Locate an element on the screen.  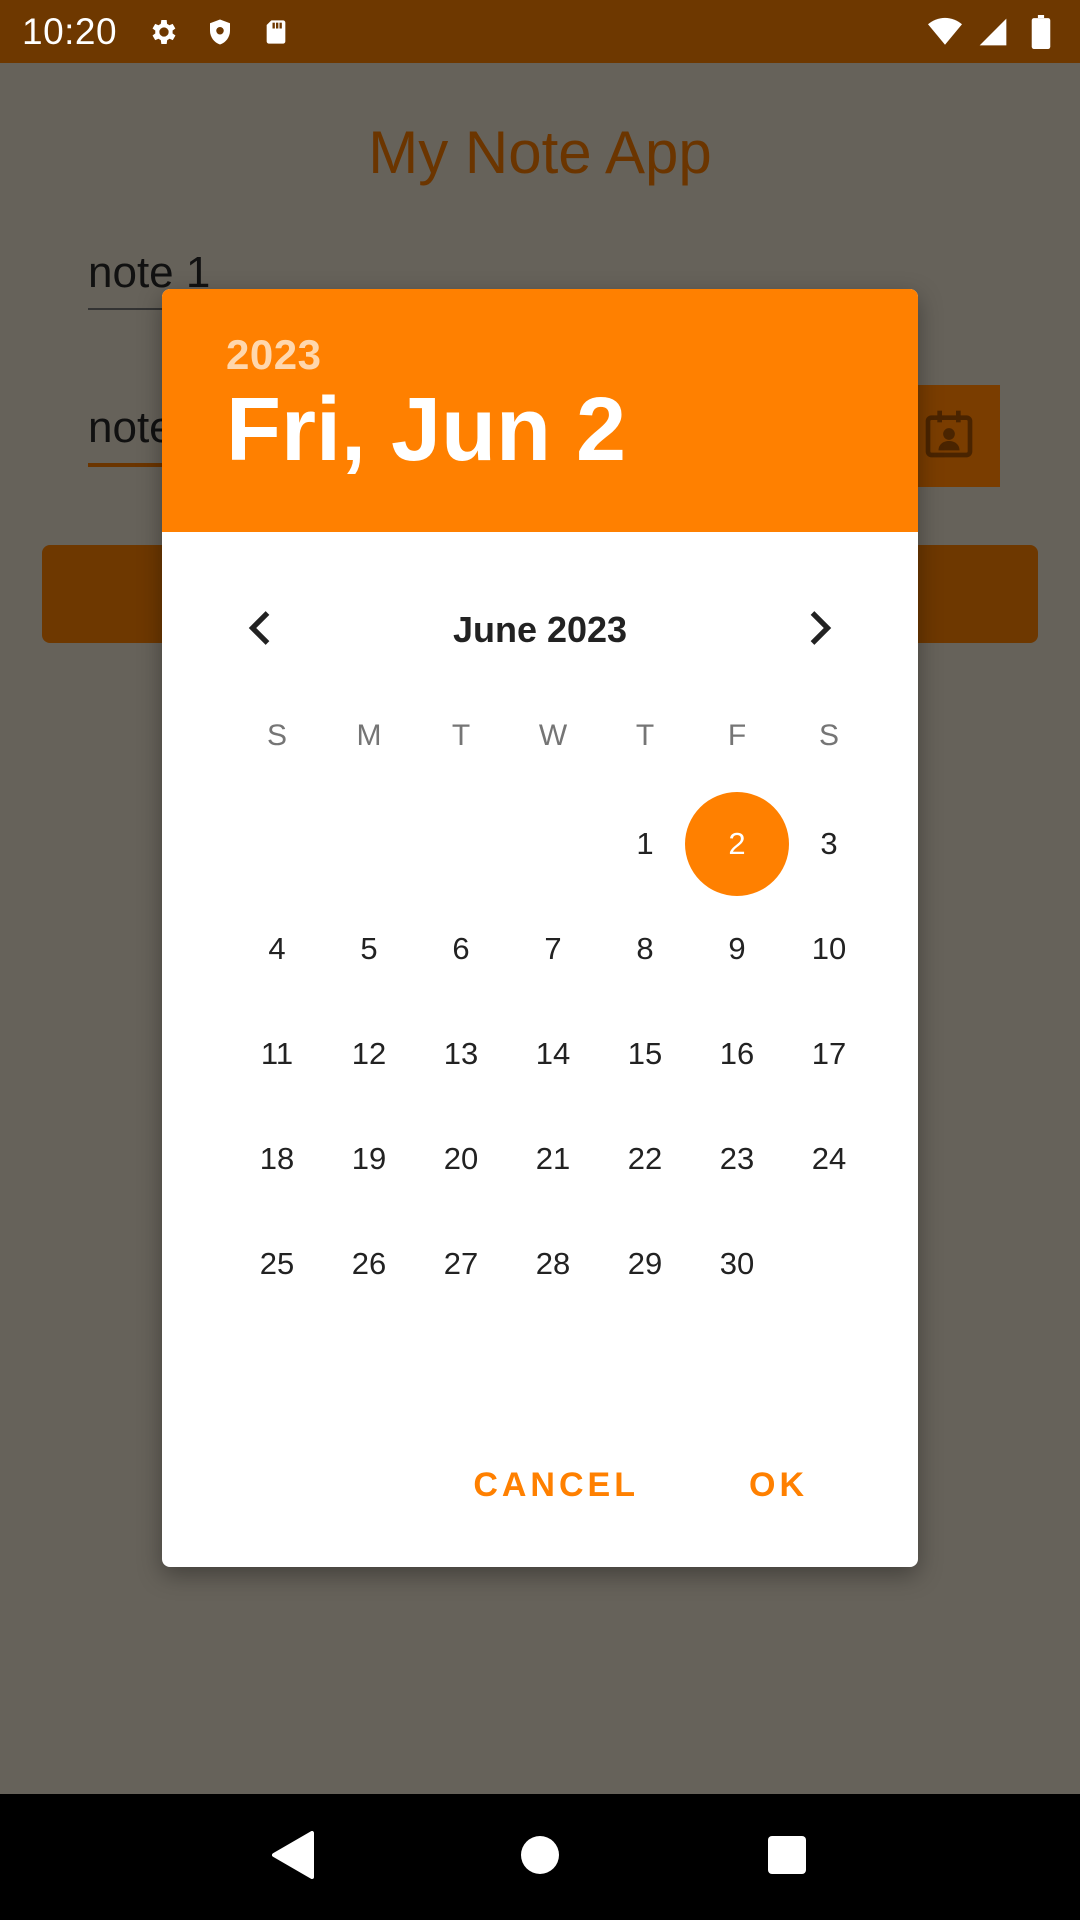
battery-icon is located at coordinates (1041, 31).